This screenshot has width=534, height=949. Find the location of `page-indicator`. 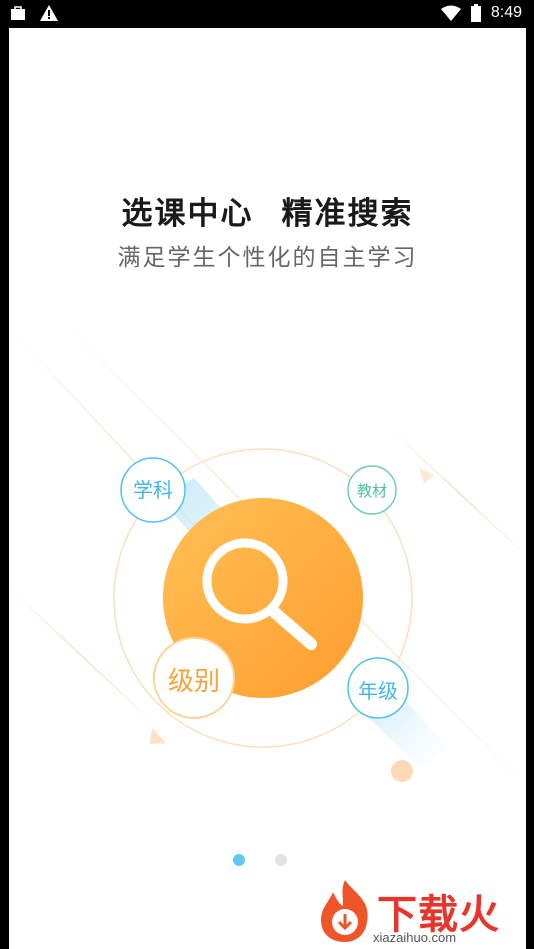

page-indicator is located at coordinates (260, 860).